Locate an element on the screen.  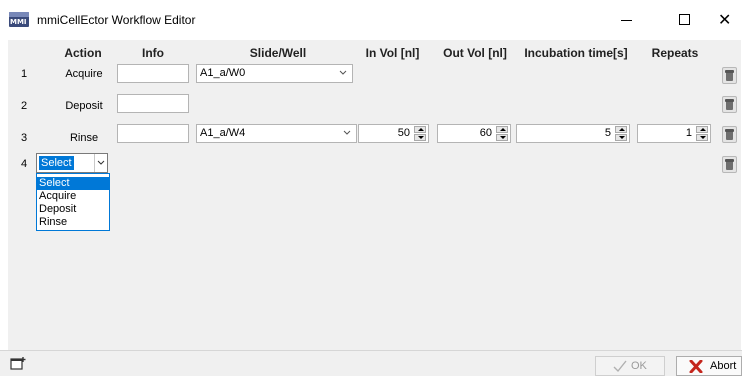
minimize-button is located at coordinates (627, 20).